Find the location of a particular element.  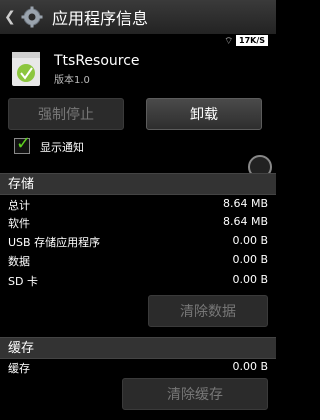

settings-gear-icon is located at coordinates (32, 17).